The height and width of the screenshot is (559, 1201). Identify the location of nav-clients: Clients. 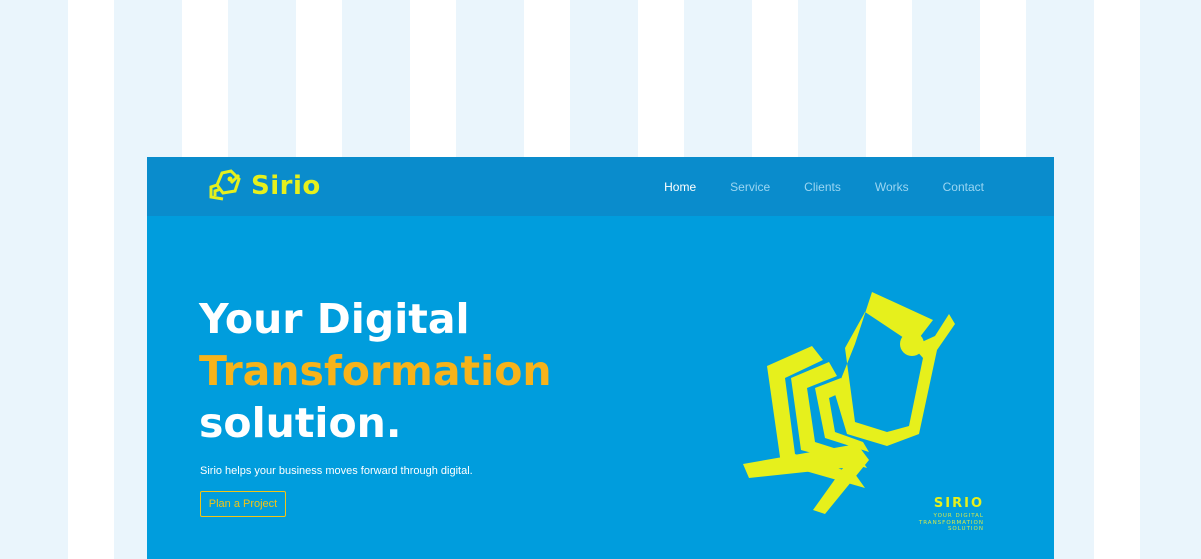
(822, 187).